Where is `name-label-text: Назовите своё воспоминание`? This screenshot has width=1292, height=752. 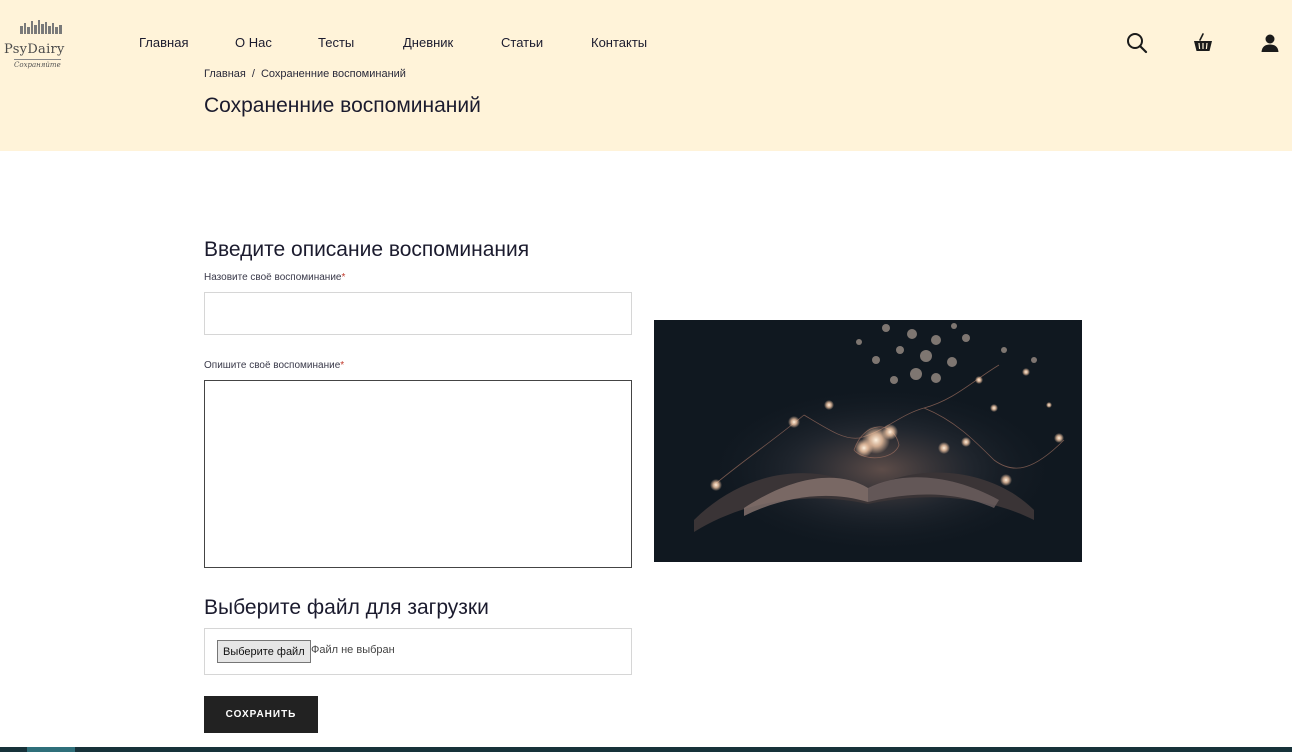
name-label-text: Назовите своё воспоминание is located at coordinates (273, 277).